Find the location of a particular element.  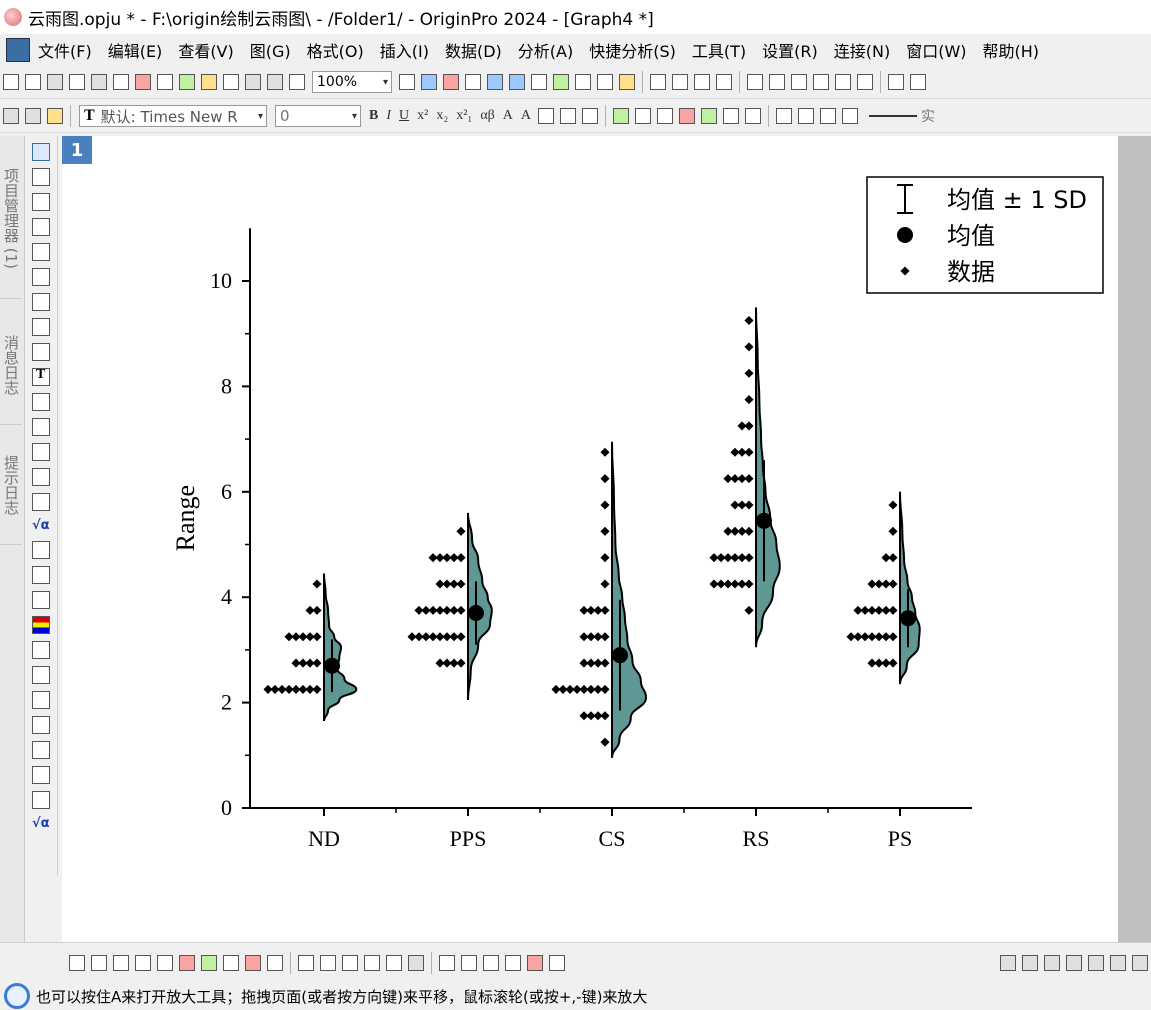

export-icon is located at coordinates (429, 82).